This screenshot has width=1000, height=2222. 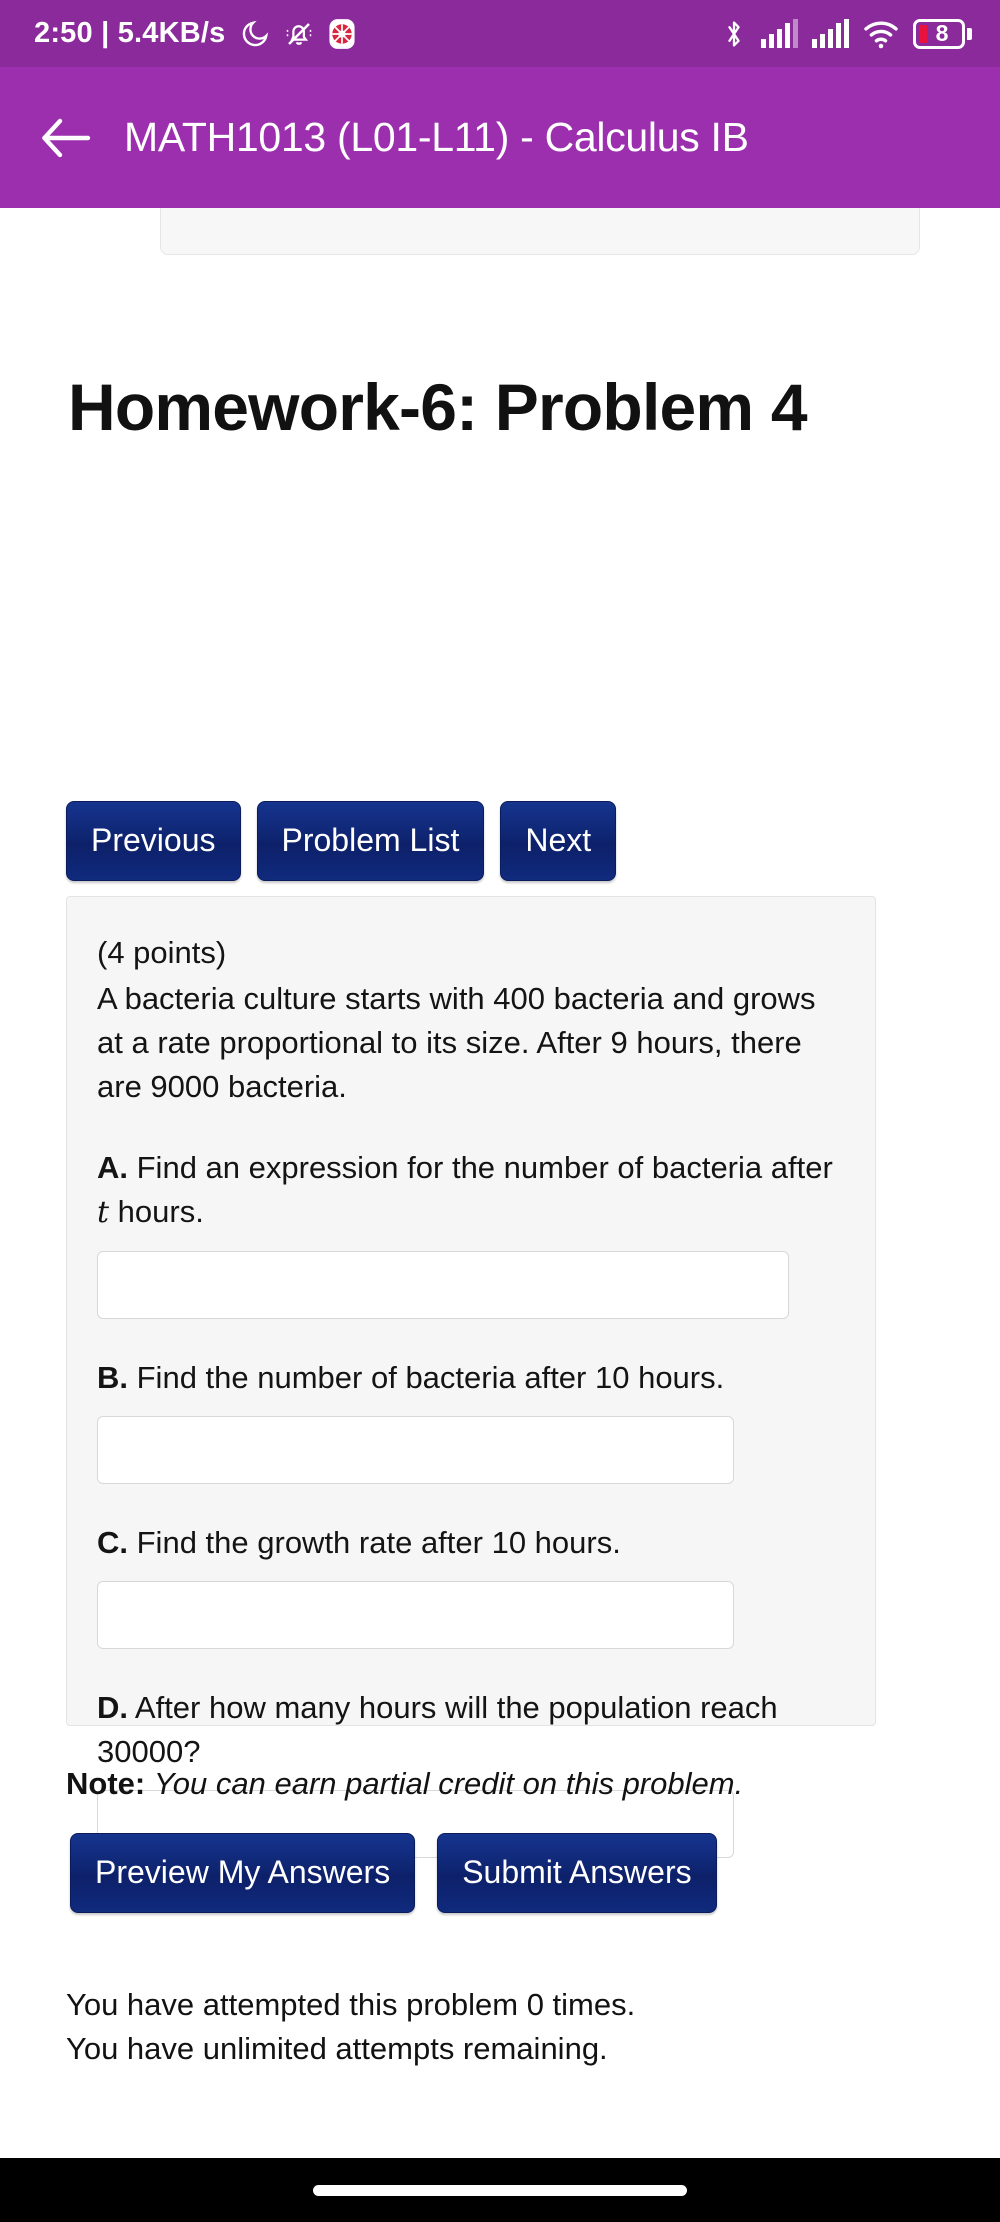 I want to click on signal-sim2-icon, so click(x=830, y=33).